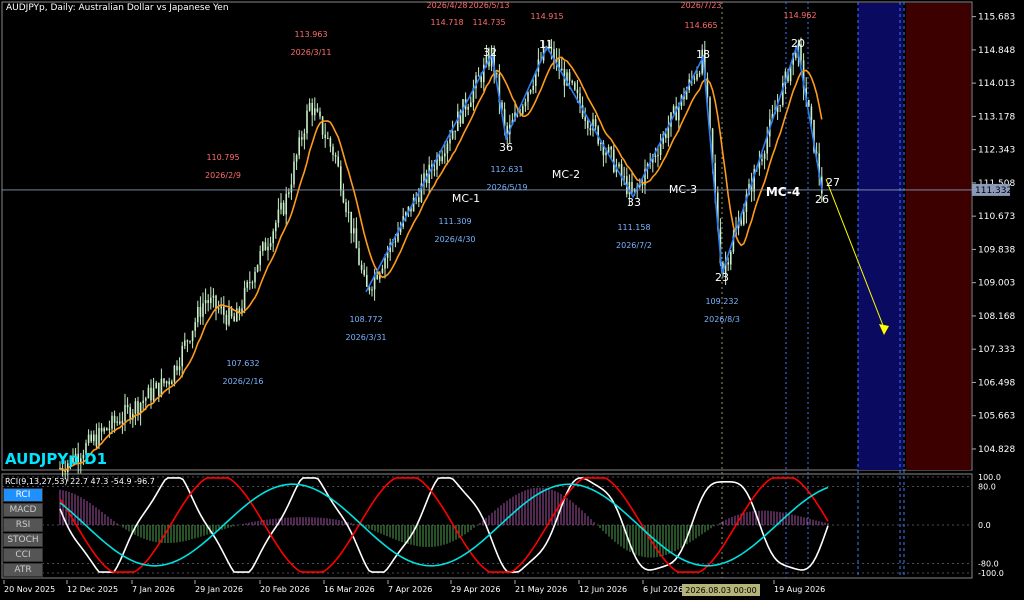  I want to click on annotation-price: 111.158, so click(633, 227).